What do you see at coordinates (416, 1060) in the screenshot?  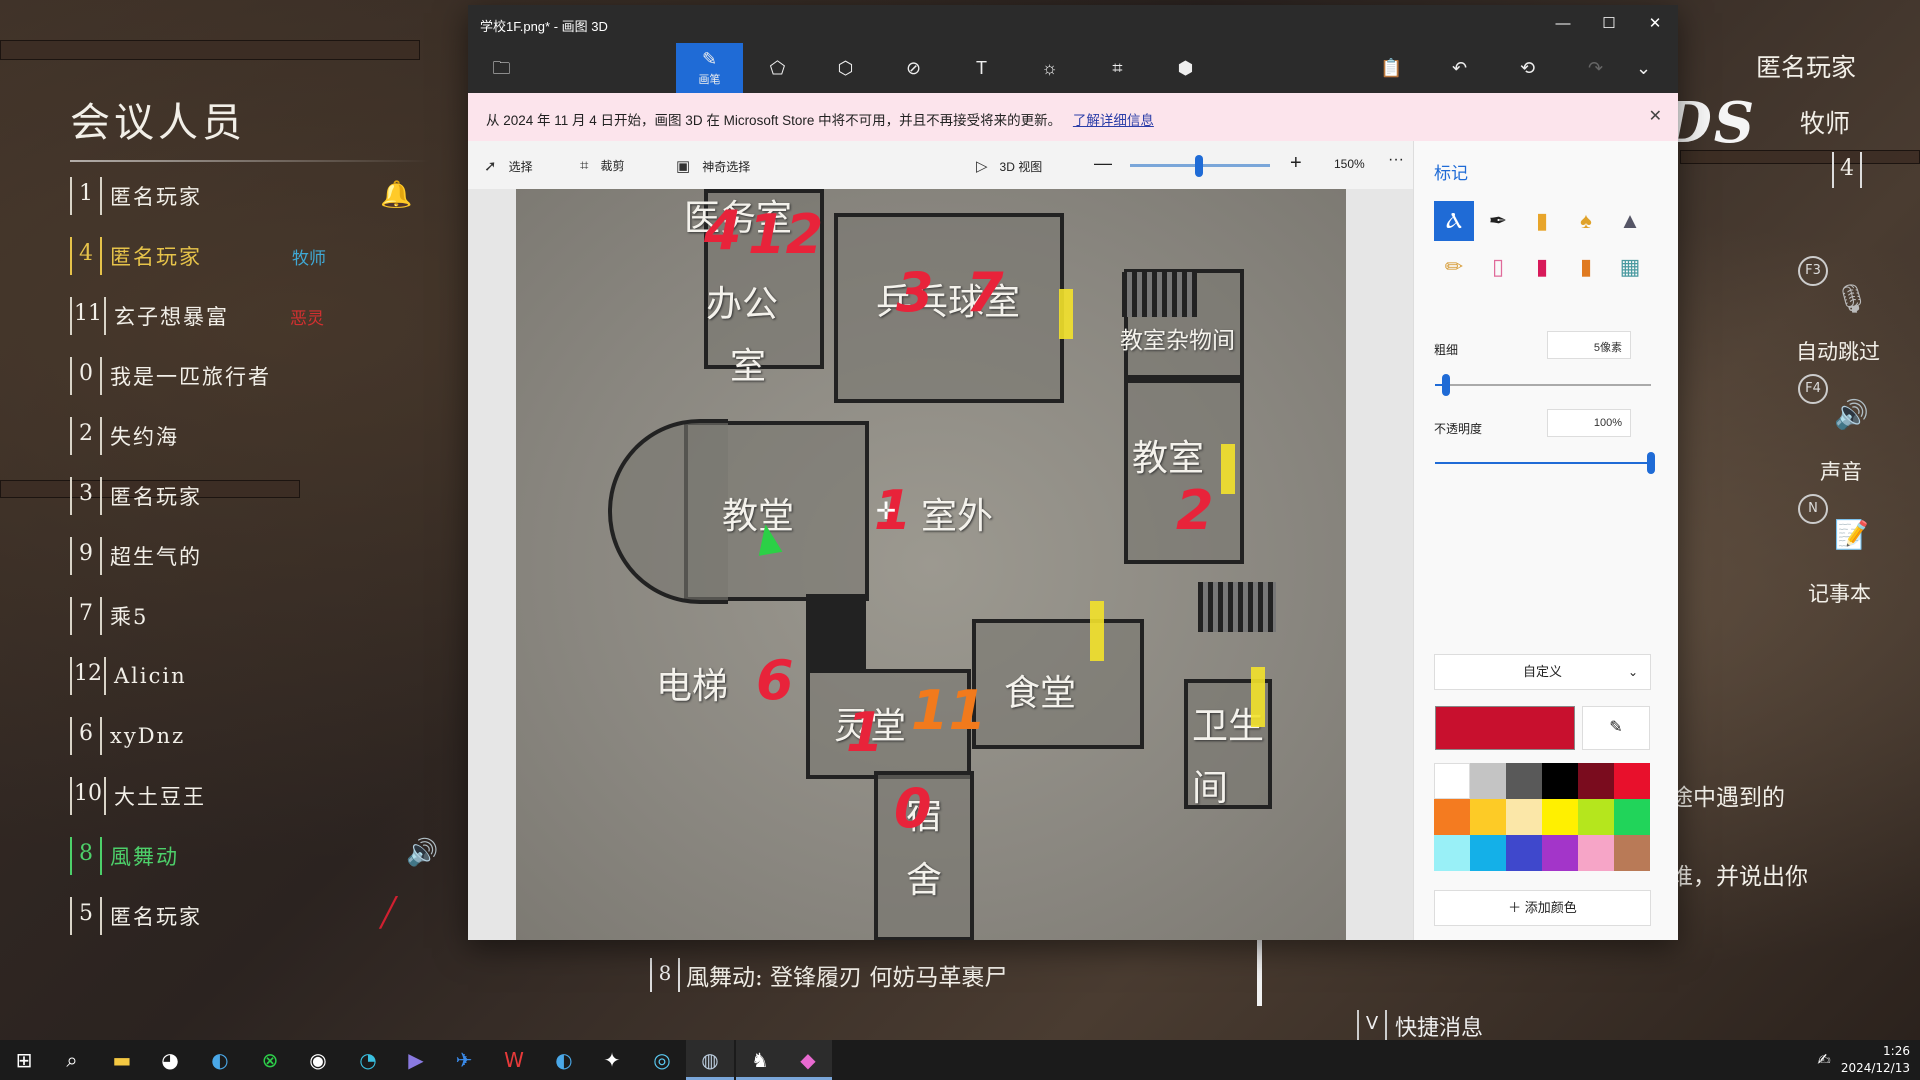 I see `media-icon: ▶` at bounding box center [416, 1060].